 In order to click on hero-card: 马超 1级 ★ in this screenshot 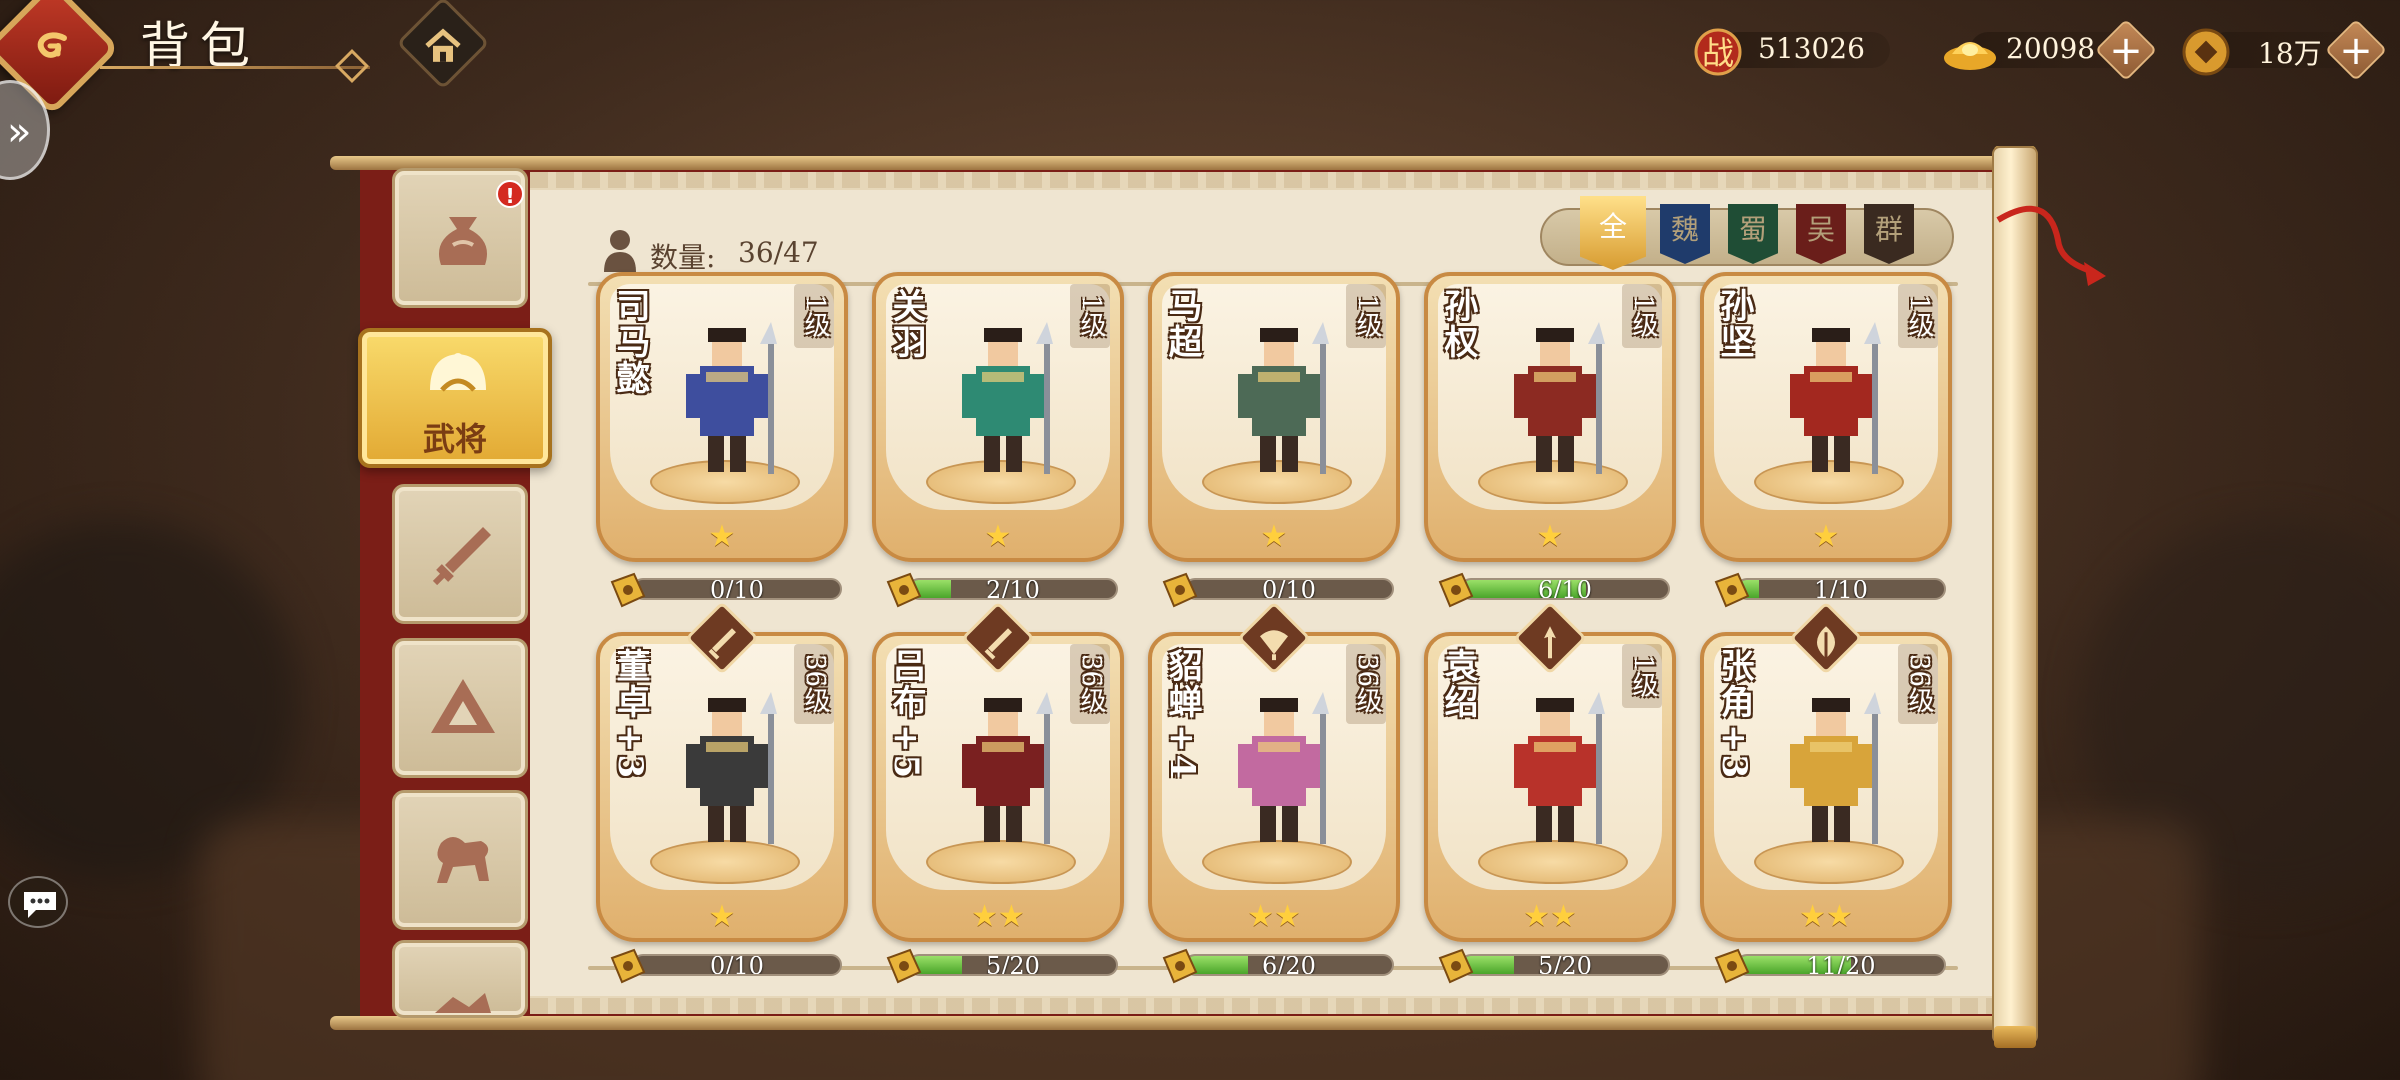, I will do `click(1274, 417)`.